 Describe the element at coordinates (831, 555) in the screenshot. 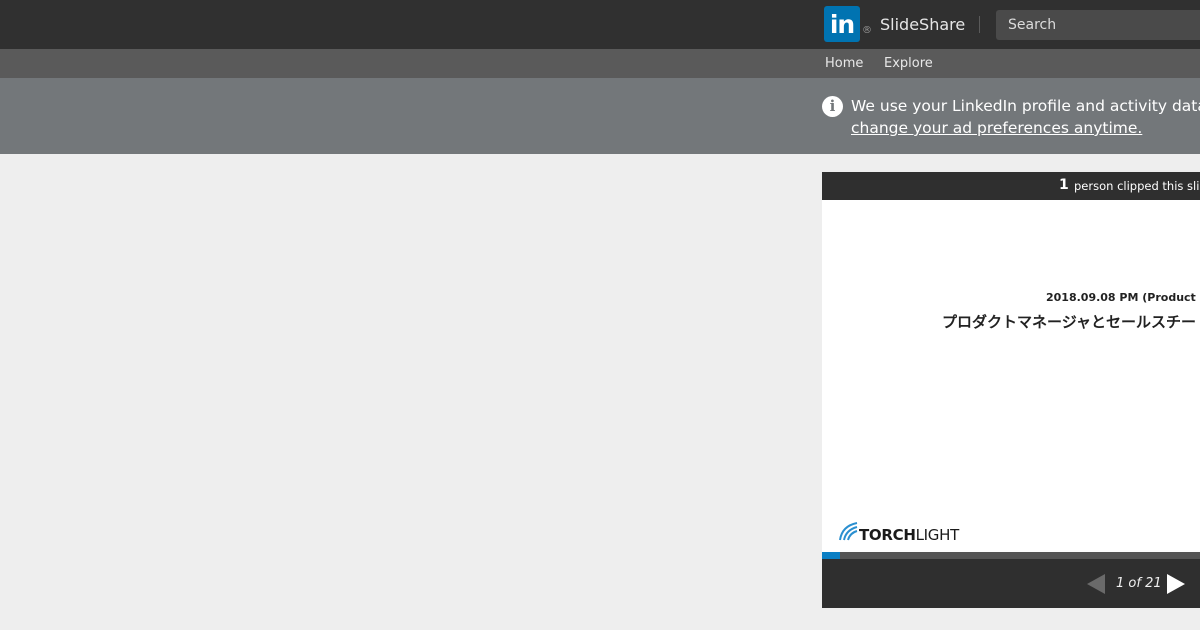

I see `progress-fill` at that location.